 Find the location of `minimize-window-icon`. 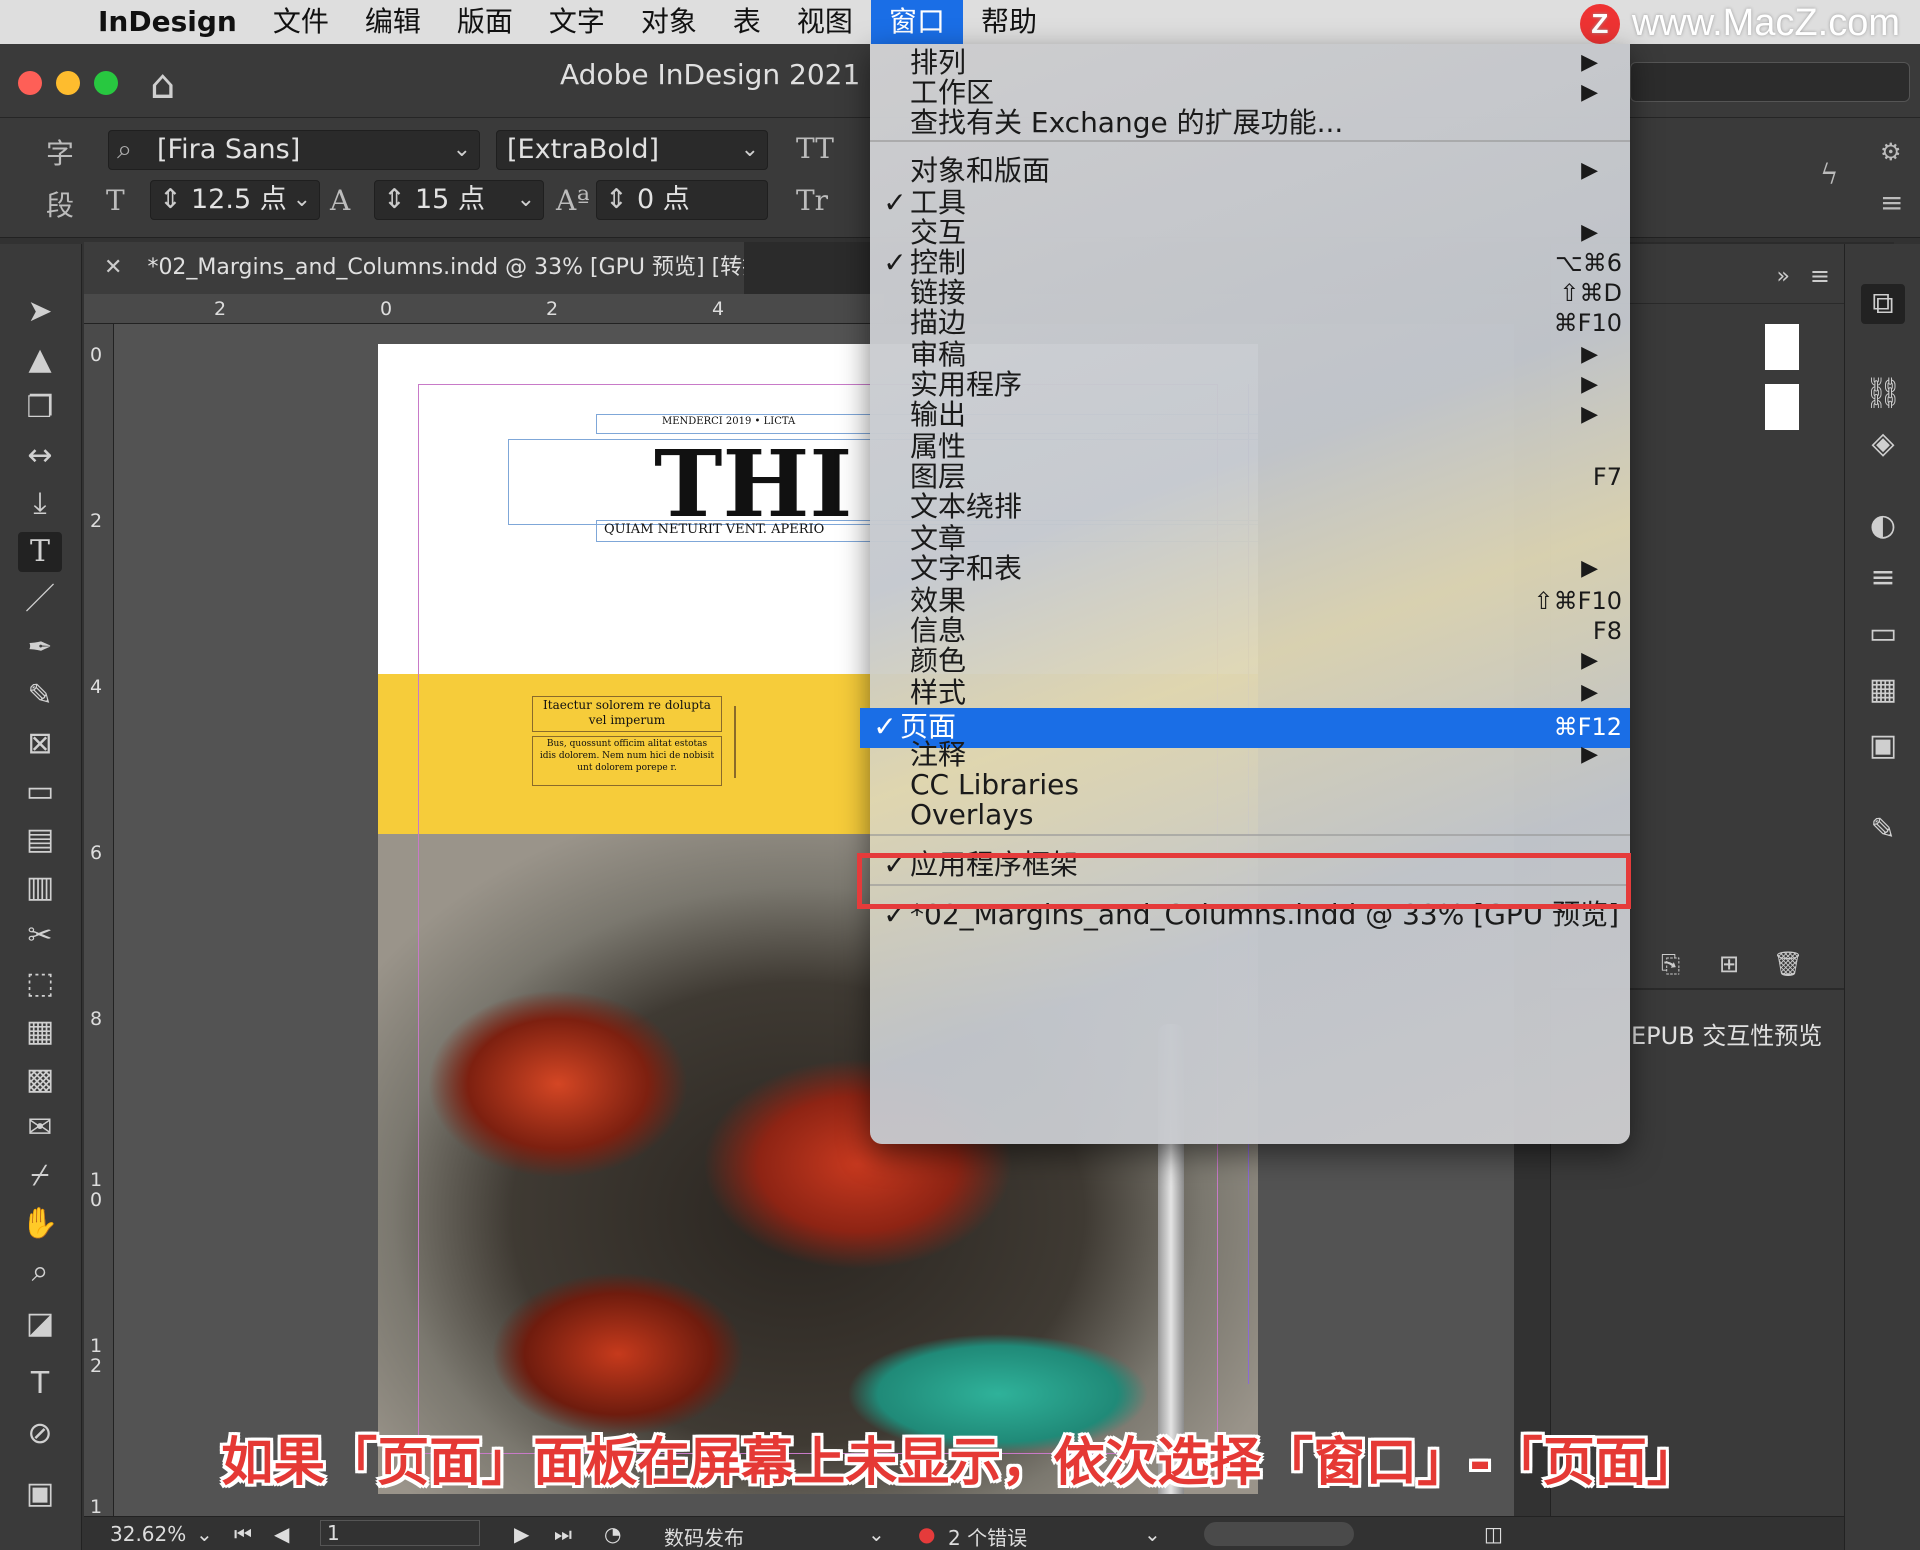

minimize-window-icon is located at coordinates (68, 83).